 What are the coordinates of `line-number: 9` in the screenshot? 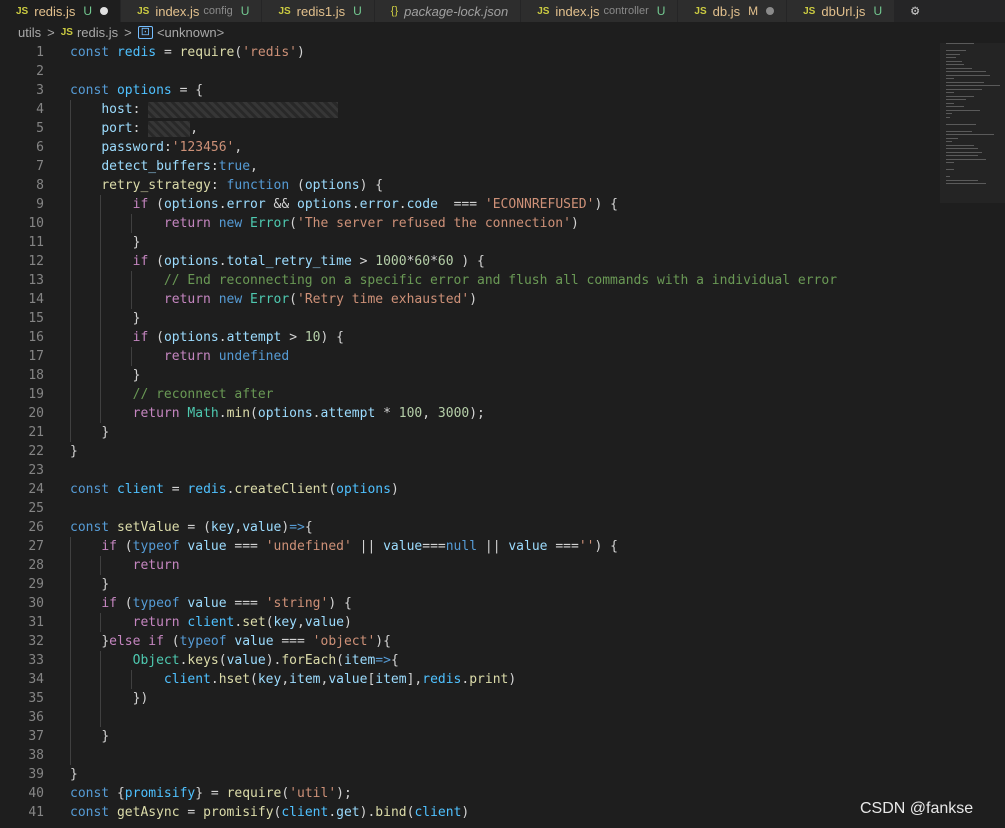 It's located at (40, 204).